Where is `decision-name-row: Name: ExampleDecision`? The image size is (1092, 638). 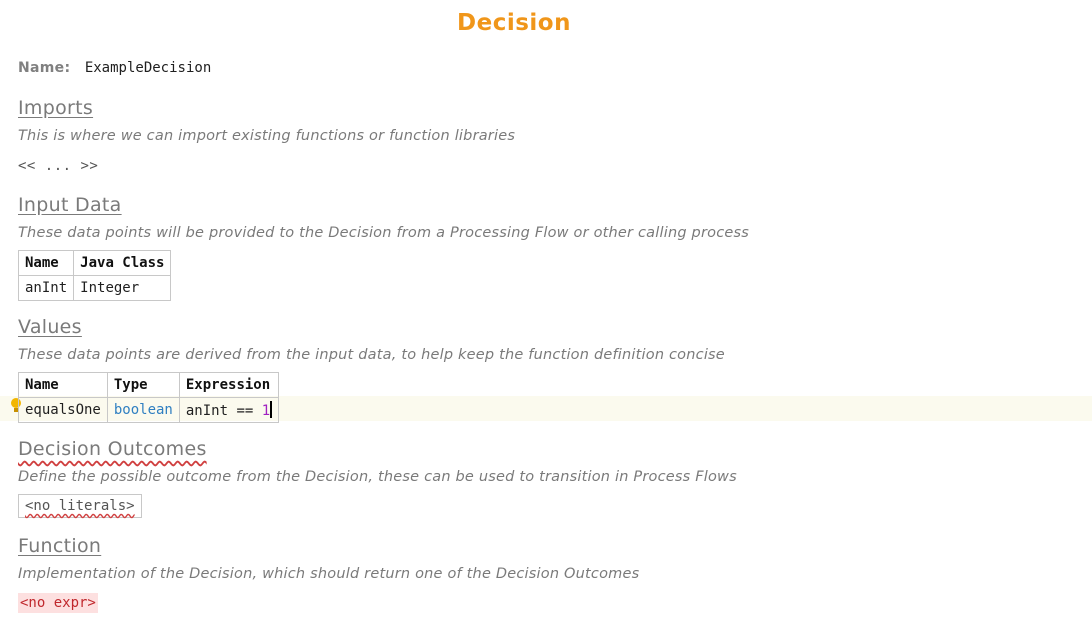
decision-name-row: Name: ExampleDecision is located at coordinates (114, 68).